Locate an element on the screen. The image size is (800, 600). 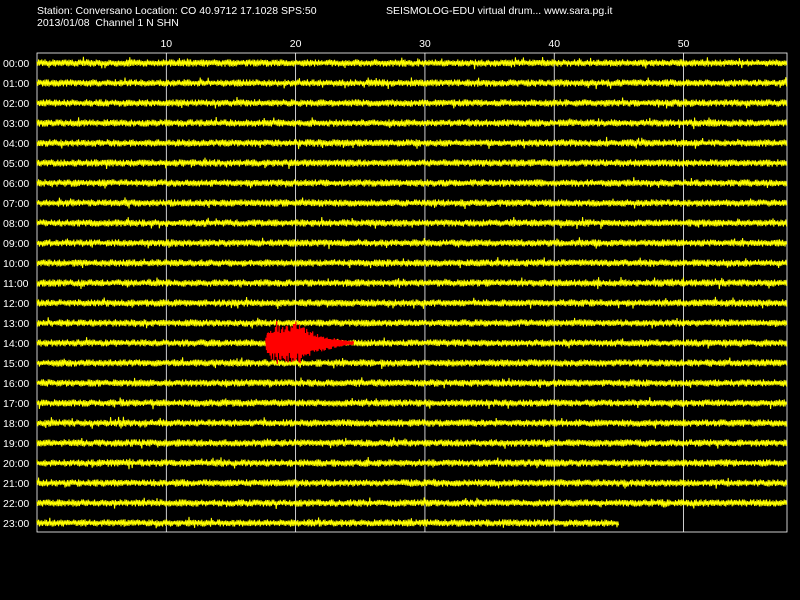
trace-00:00 is located at coordinates (412, 63).